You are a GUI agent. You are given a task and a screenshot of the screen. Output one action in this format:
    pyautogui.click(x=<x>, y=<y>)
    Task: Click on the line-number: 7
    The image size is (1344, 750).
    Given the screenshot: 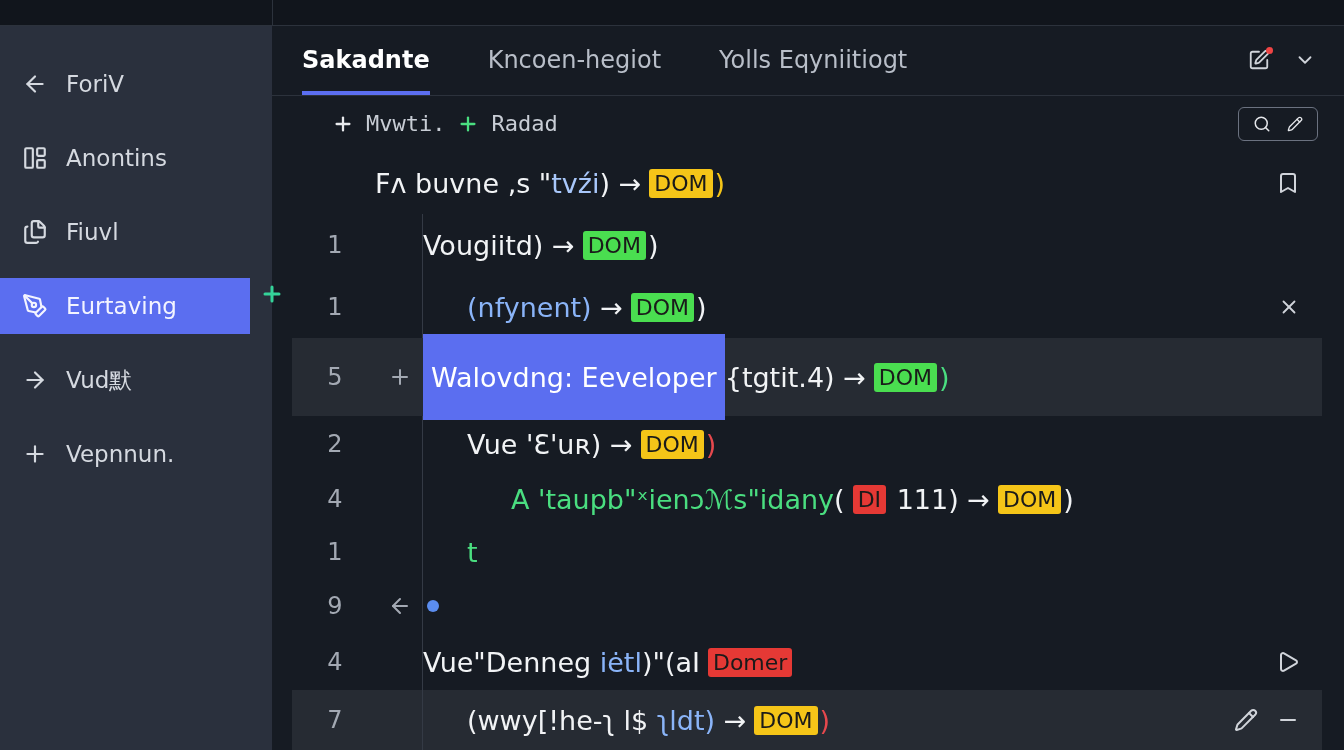 What is the action you would take?
    pyautogui.click(x=335, y=720)
    